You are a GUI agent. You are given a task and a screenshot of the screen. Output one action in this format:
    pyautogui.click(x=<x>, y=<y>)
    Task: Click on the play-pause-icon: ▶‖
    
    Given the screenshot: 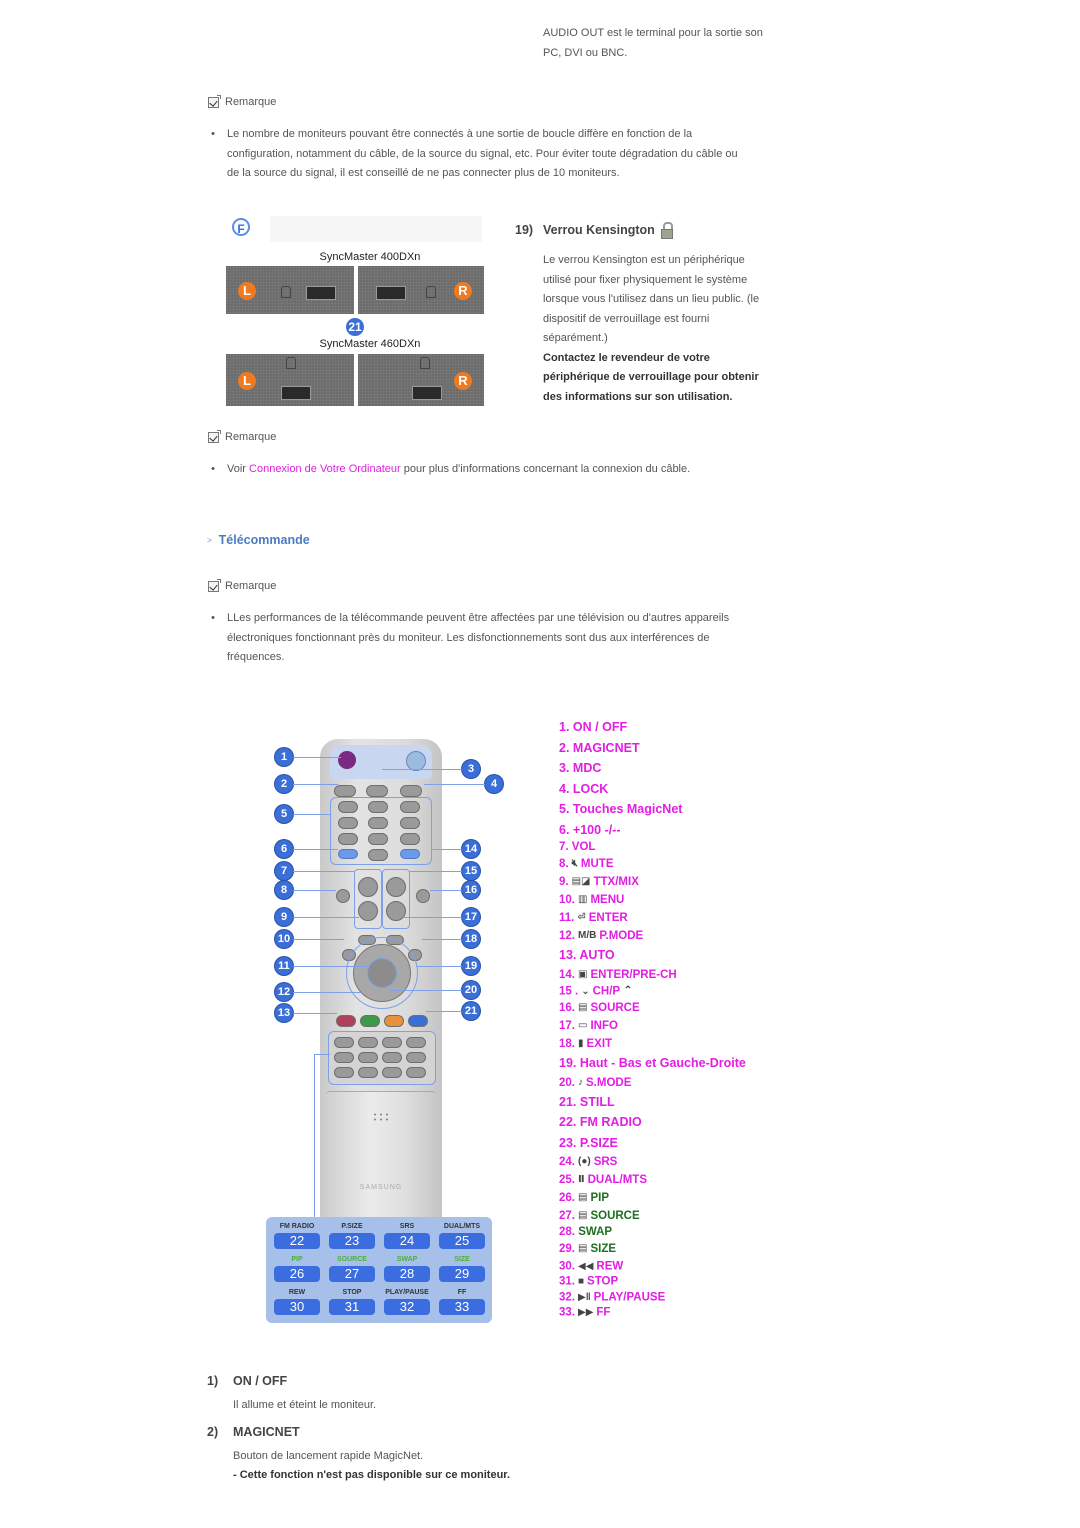 What is the action you would take?
    pyautogui.click(x=584, y=1297)
    